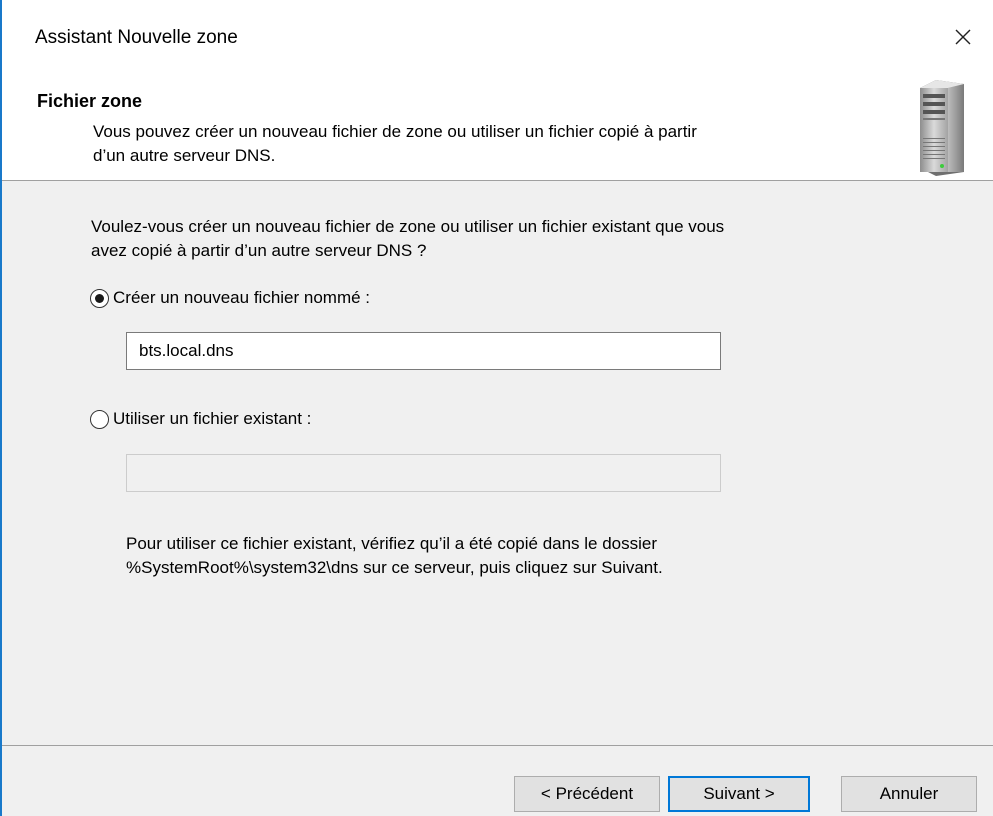  What do you see at coordinates (942, 128) in the screenshot?
I see `server-icon` at bounding box center [942, 128].